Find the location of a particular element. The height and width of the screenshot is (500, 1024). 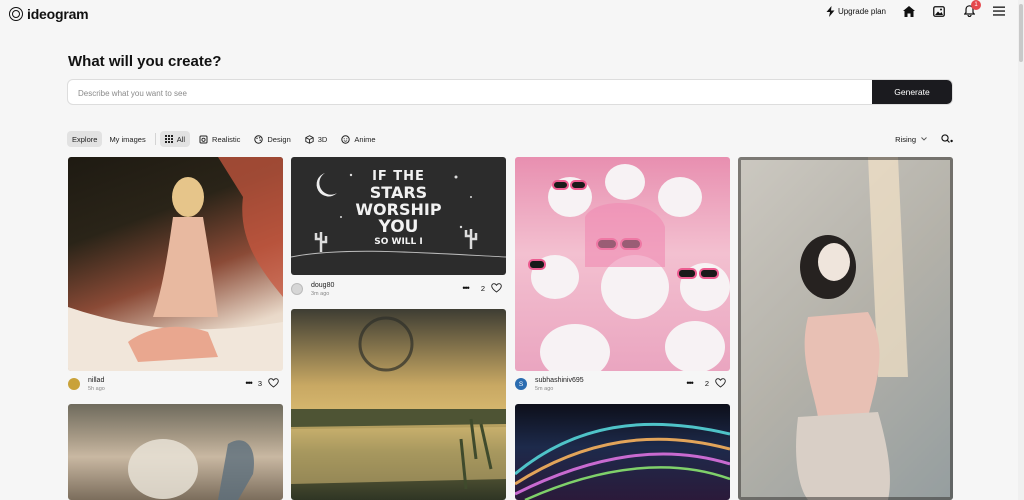

category-anime: Anime is located at coordinates (358, 139).